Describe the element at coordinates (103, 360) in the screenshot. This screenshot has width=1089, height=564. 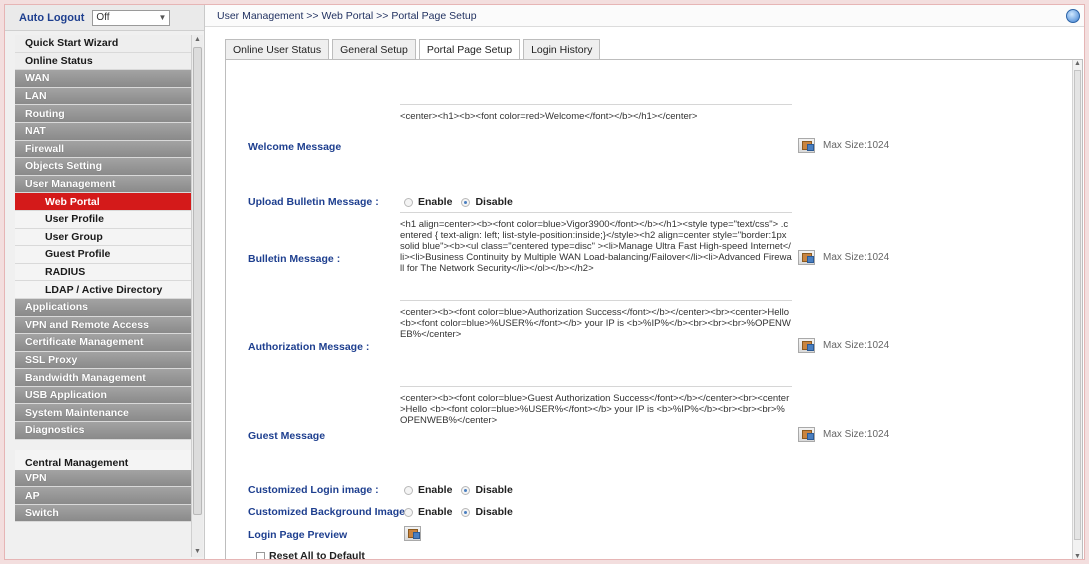
I see `sidebar-item-ssl-proxy: SSL Proxy` at that location.